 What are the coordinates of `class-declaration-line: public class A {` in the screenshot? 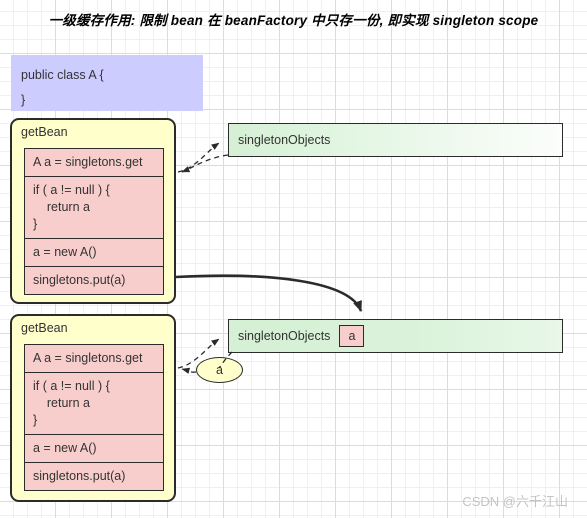 It's located at (62, 75).